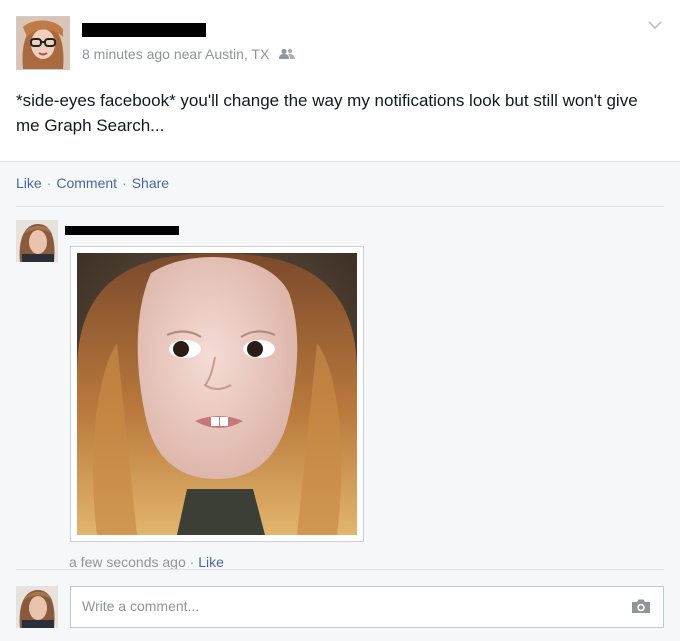  I want to click on post-location: near Austin, TX, so click(221, 54).